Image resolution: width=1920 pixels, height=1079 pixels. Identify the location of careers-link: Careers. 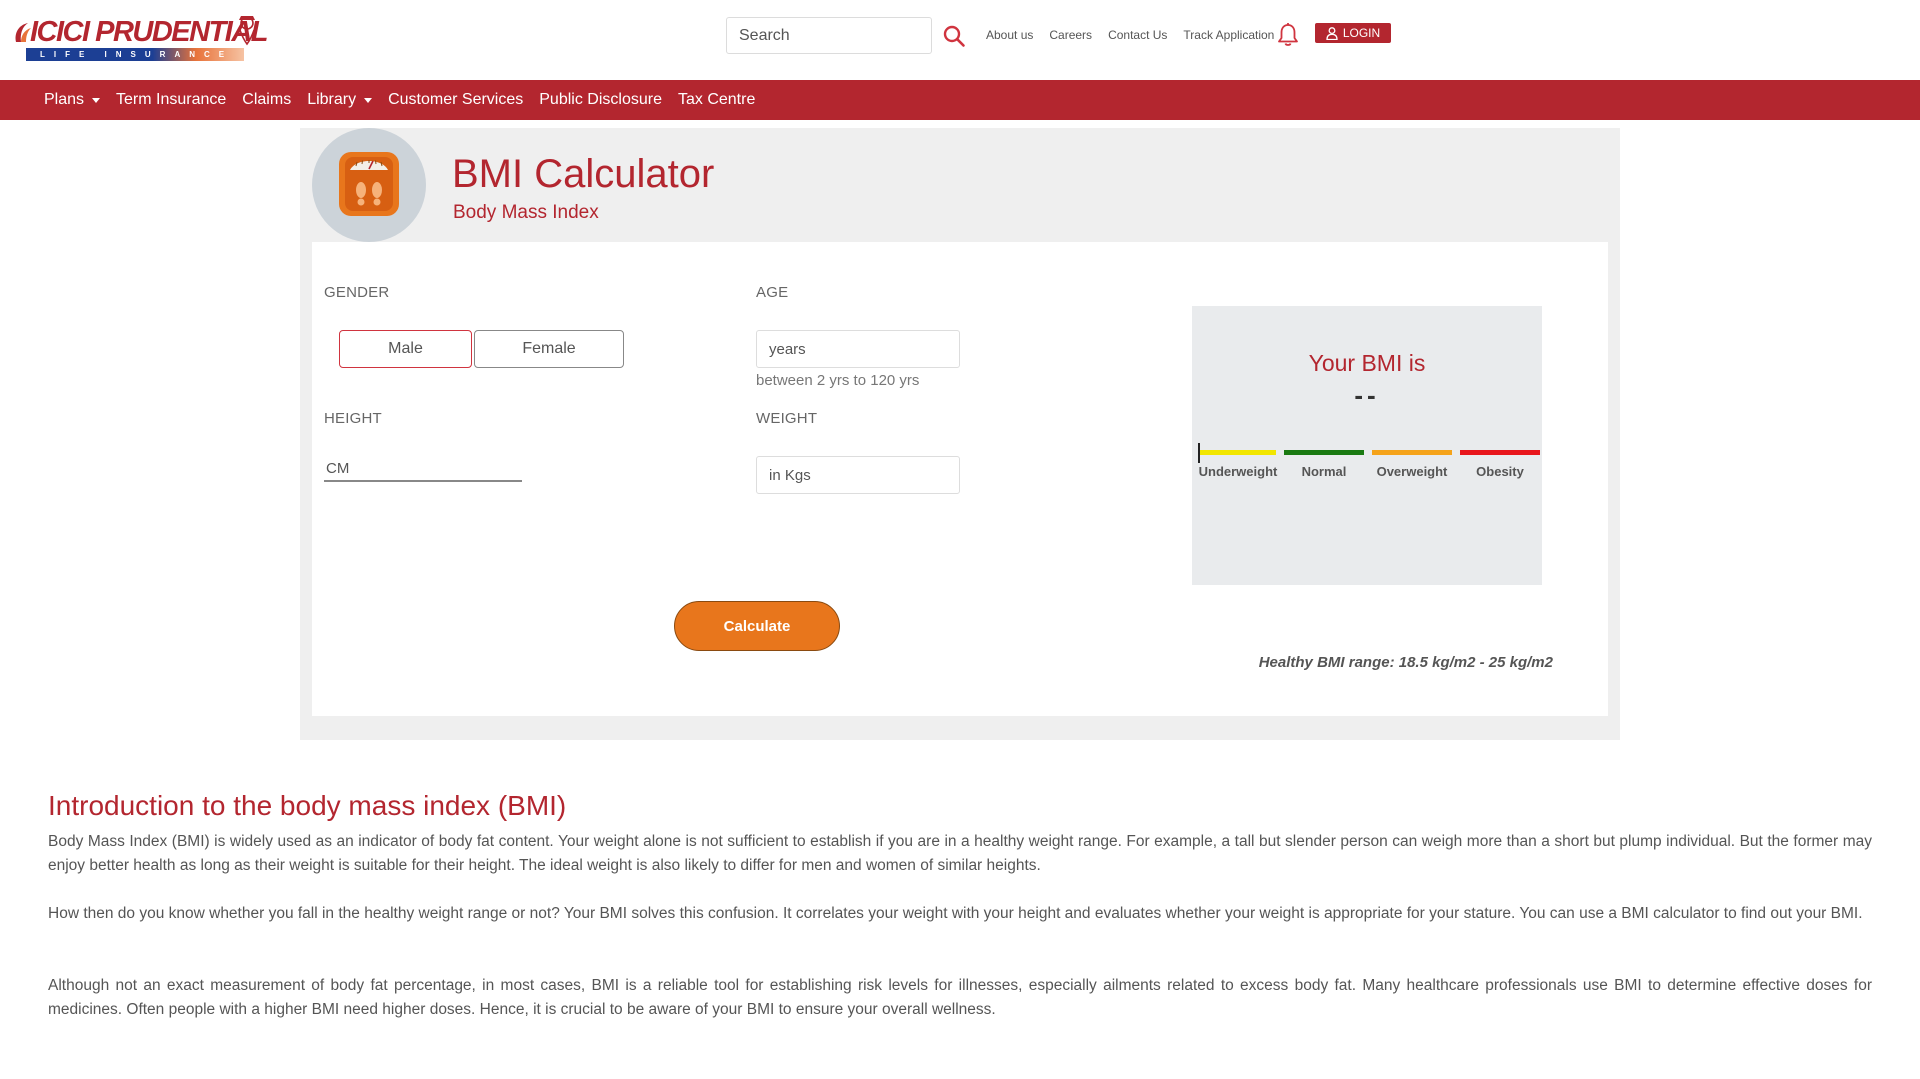
(1070, 35).